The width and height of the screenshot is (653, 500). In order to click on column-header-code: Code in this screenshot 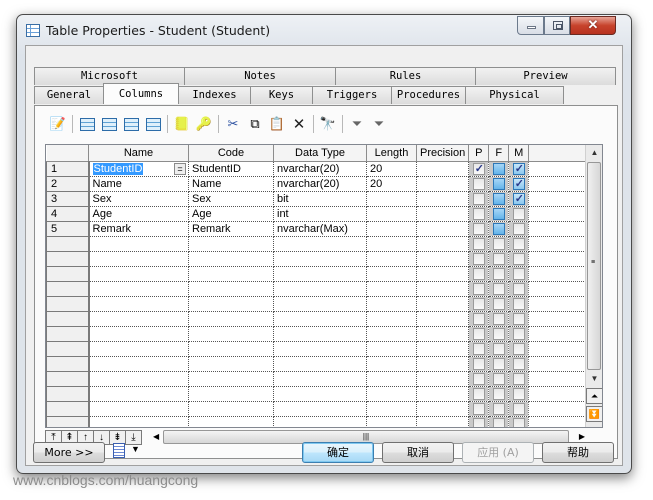, I will do `click(231, 153)`.